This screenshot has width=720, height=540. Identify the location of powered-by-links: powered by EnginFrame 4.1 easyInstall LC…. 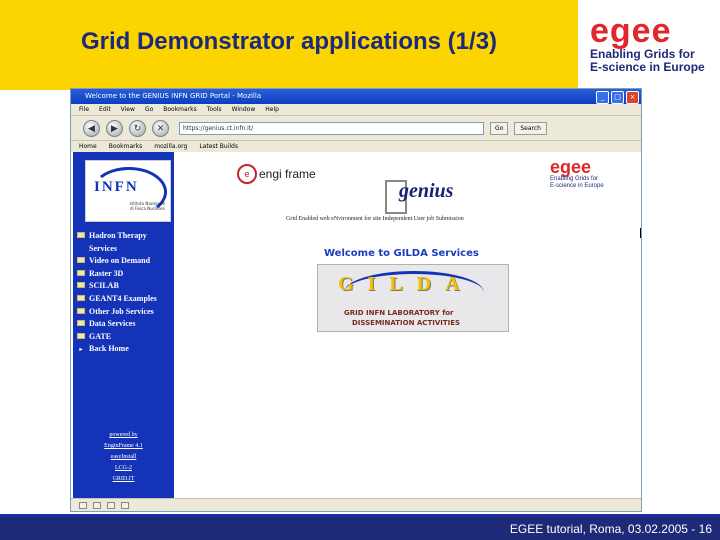
(123, 457).